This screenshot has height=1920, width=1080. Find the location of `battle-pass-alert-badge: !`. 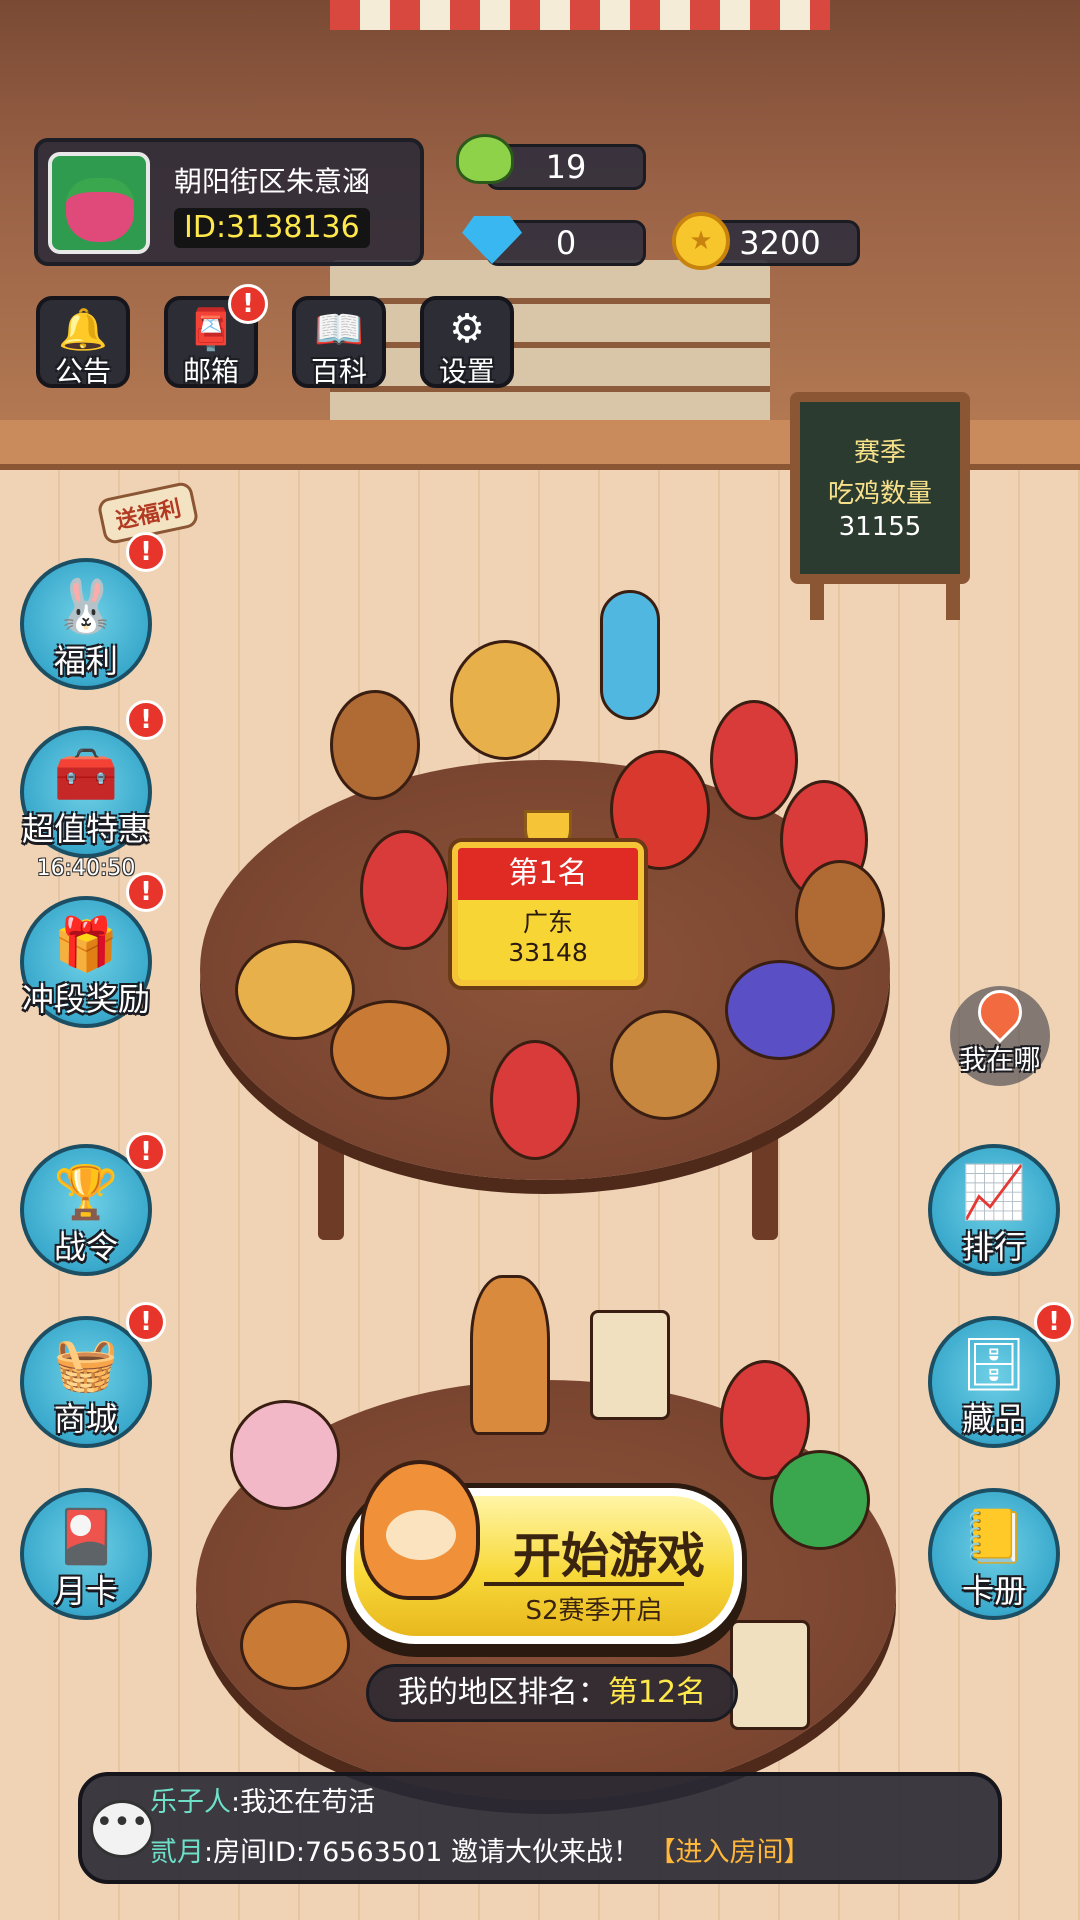

battle-pass-alert-badge: ! is located at coordinates (146, 1152).